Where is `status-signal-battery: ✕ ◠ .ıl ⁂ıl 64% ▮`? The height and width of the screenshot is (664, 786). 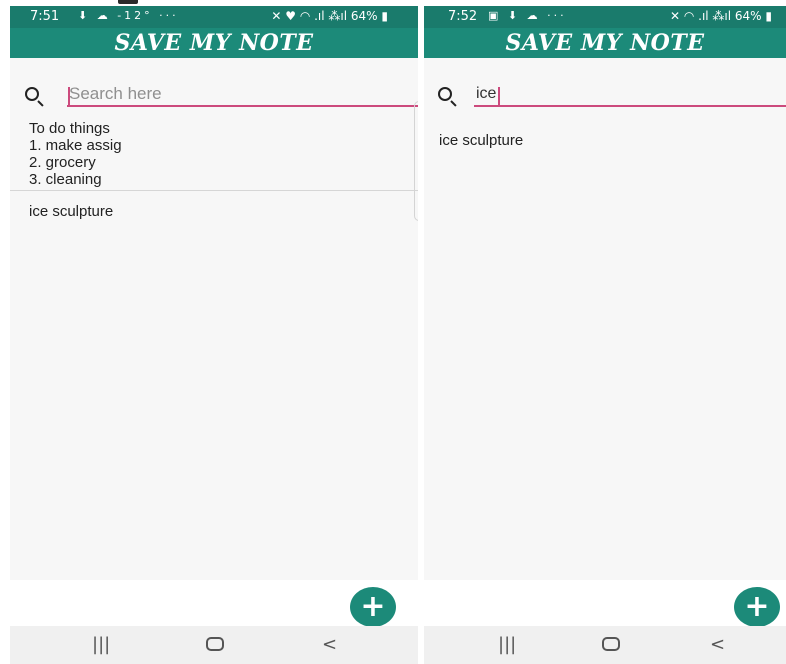 status-signal-battery: ✕ ◠ .ıl ⁂ıl 64% ▮ is located at coordinates (720, 16).